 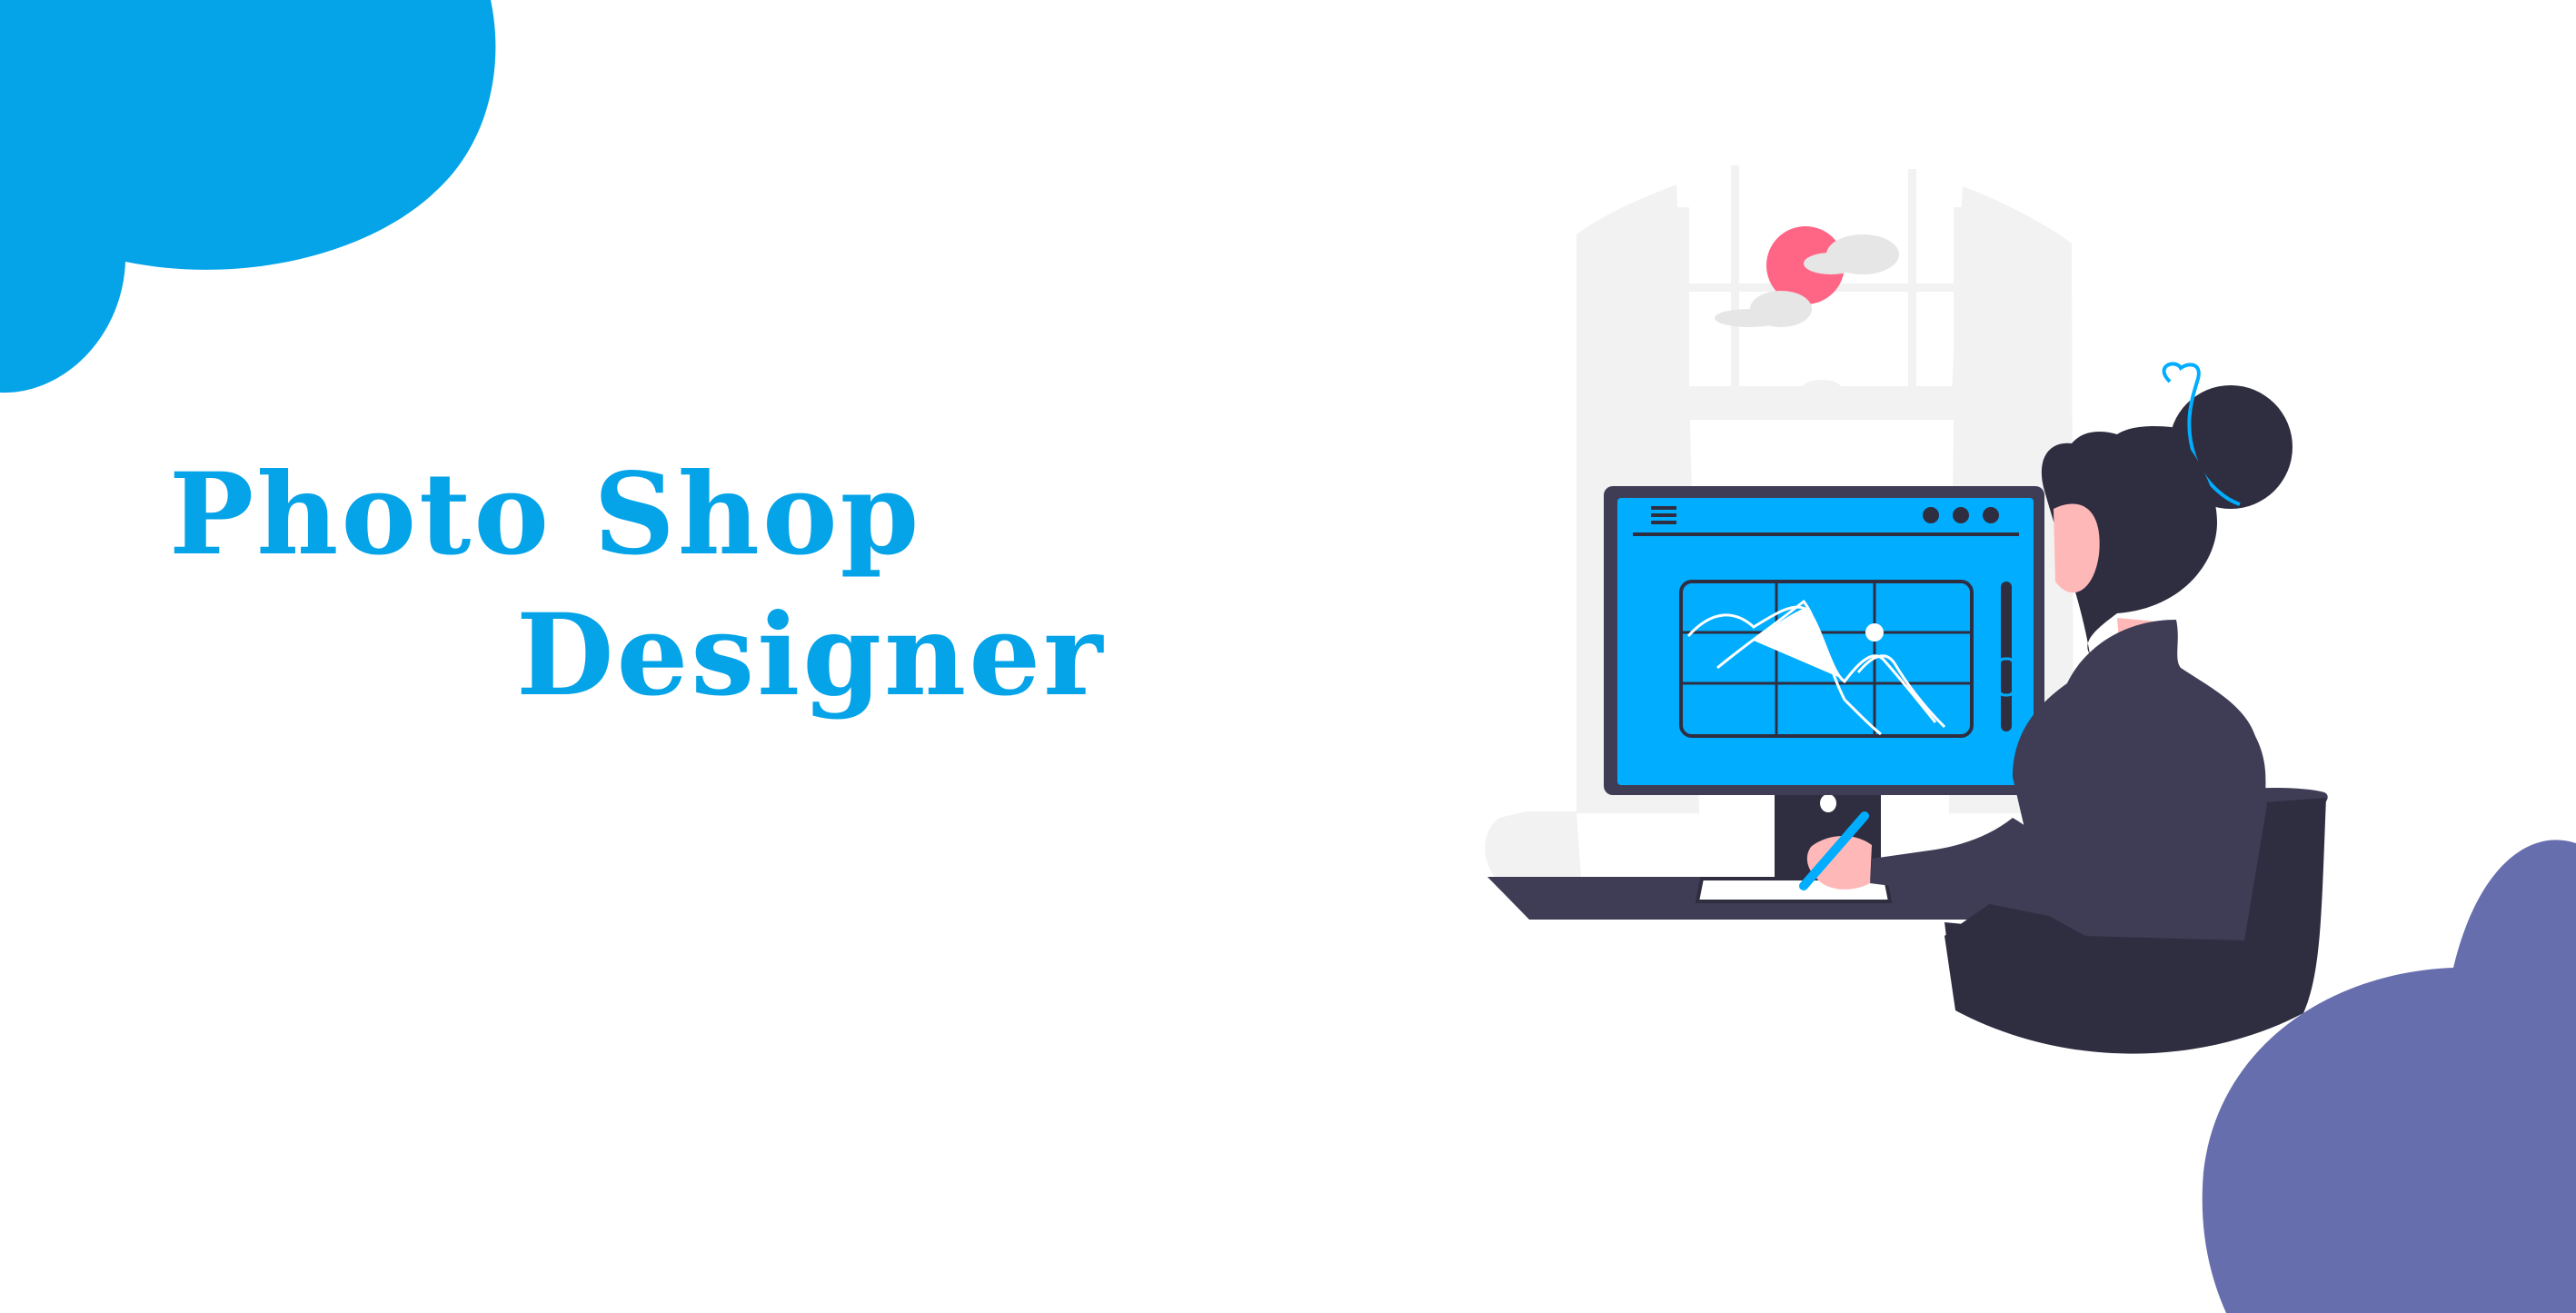 What do you see at coordinates (248, 197) in the screenshot?
I see `top-left-blob` at bounding box center [248, 197].